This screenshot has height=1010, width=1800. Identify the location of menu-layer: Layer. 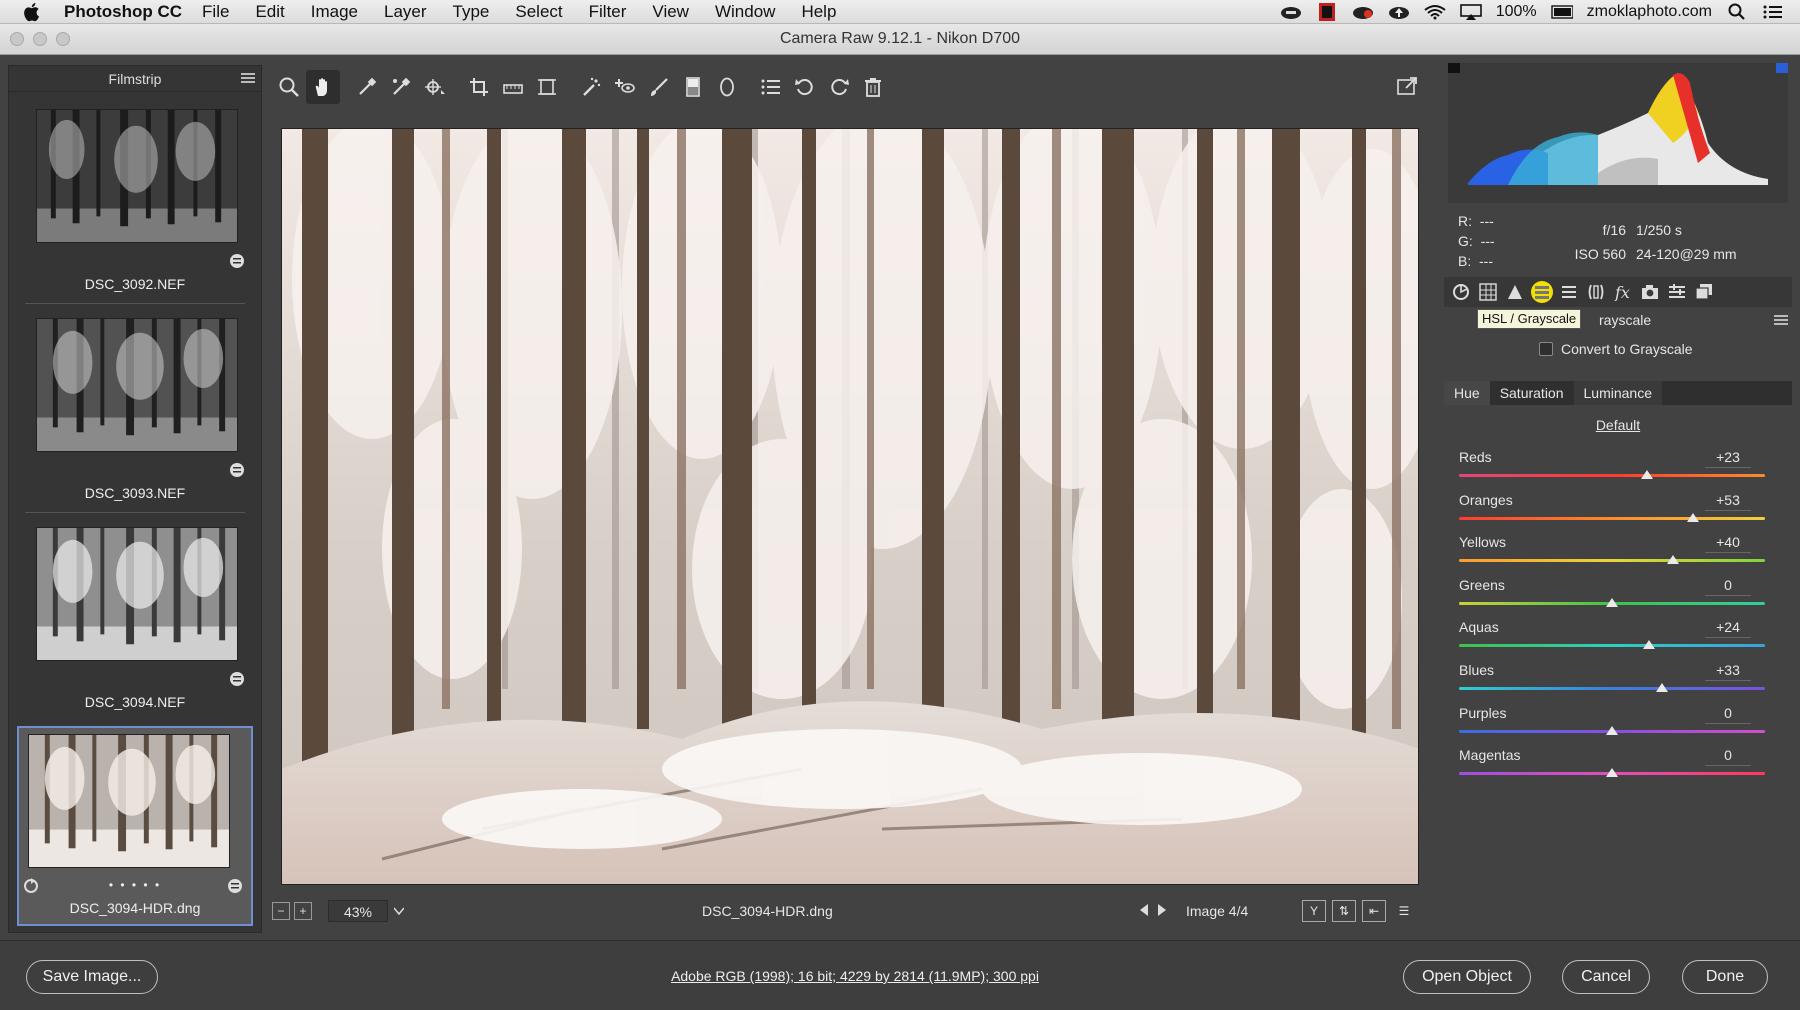
(405, 12).